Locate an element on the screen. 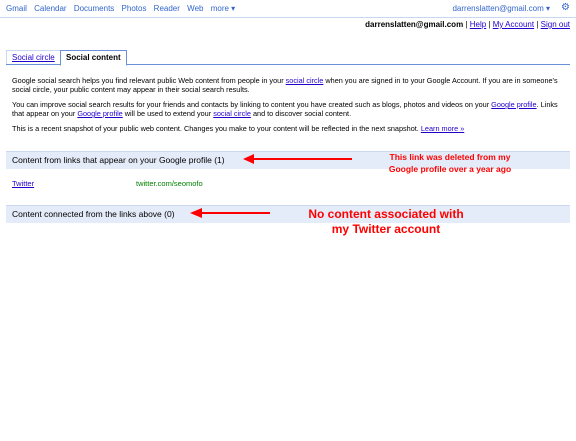 This screenshot has width=576, height=441. nav-photos: Photos is located at coordinates (134, 8).